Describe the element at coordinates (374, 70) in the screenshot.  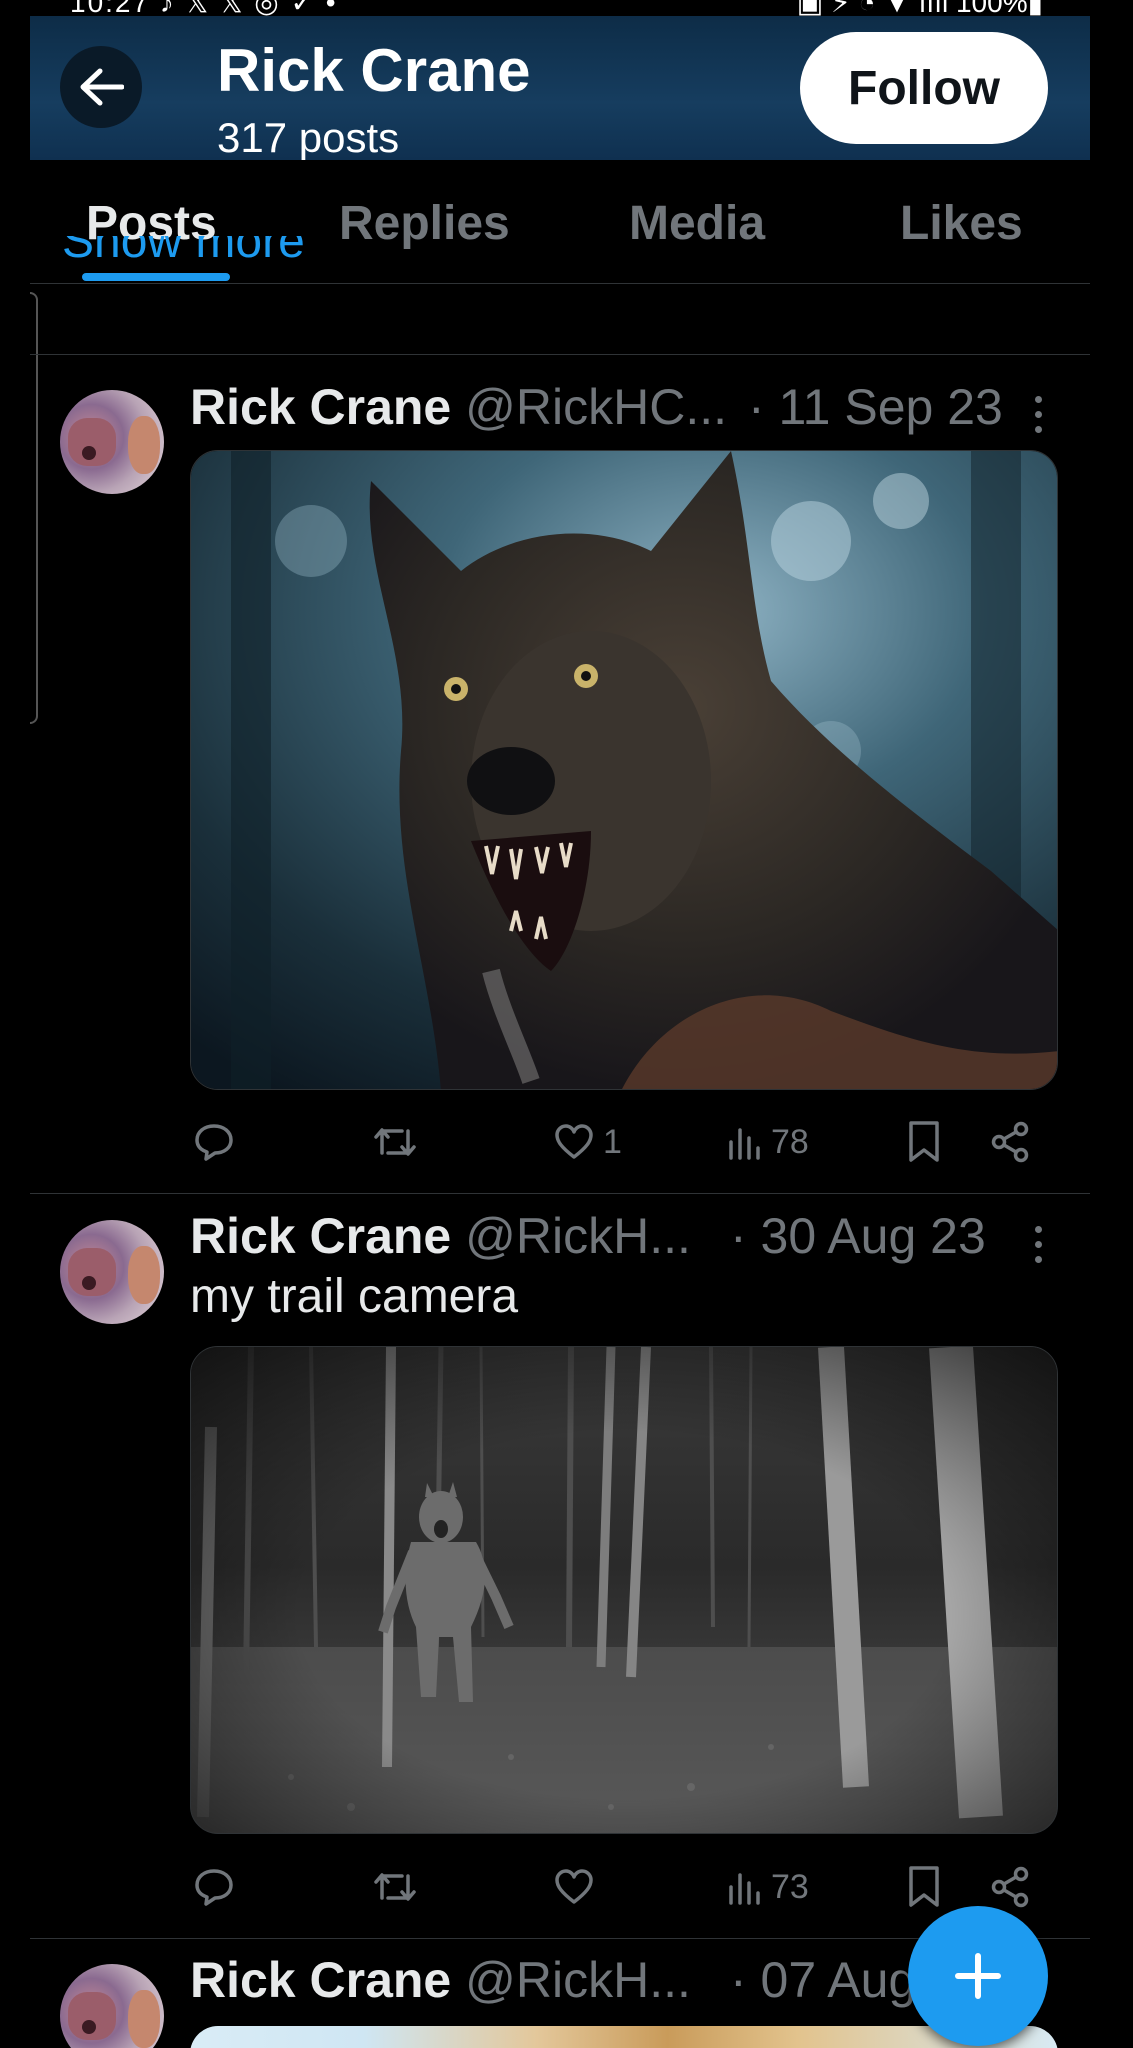
I see `profile-name: Rick Crane` at that location.